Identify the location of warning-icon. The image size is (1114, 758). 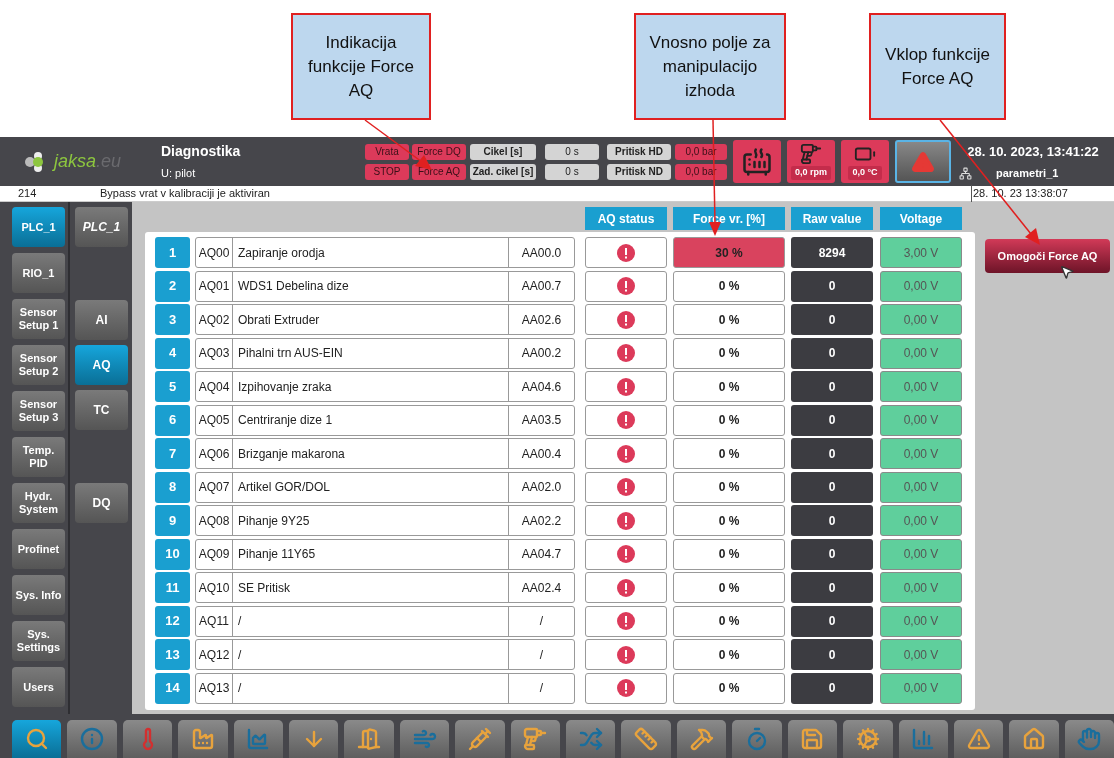
(978, 739).